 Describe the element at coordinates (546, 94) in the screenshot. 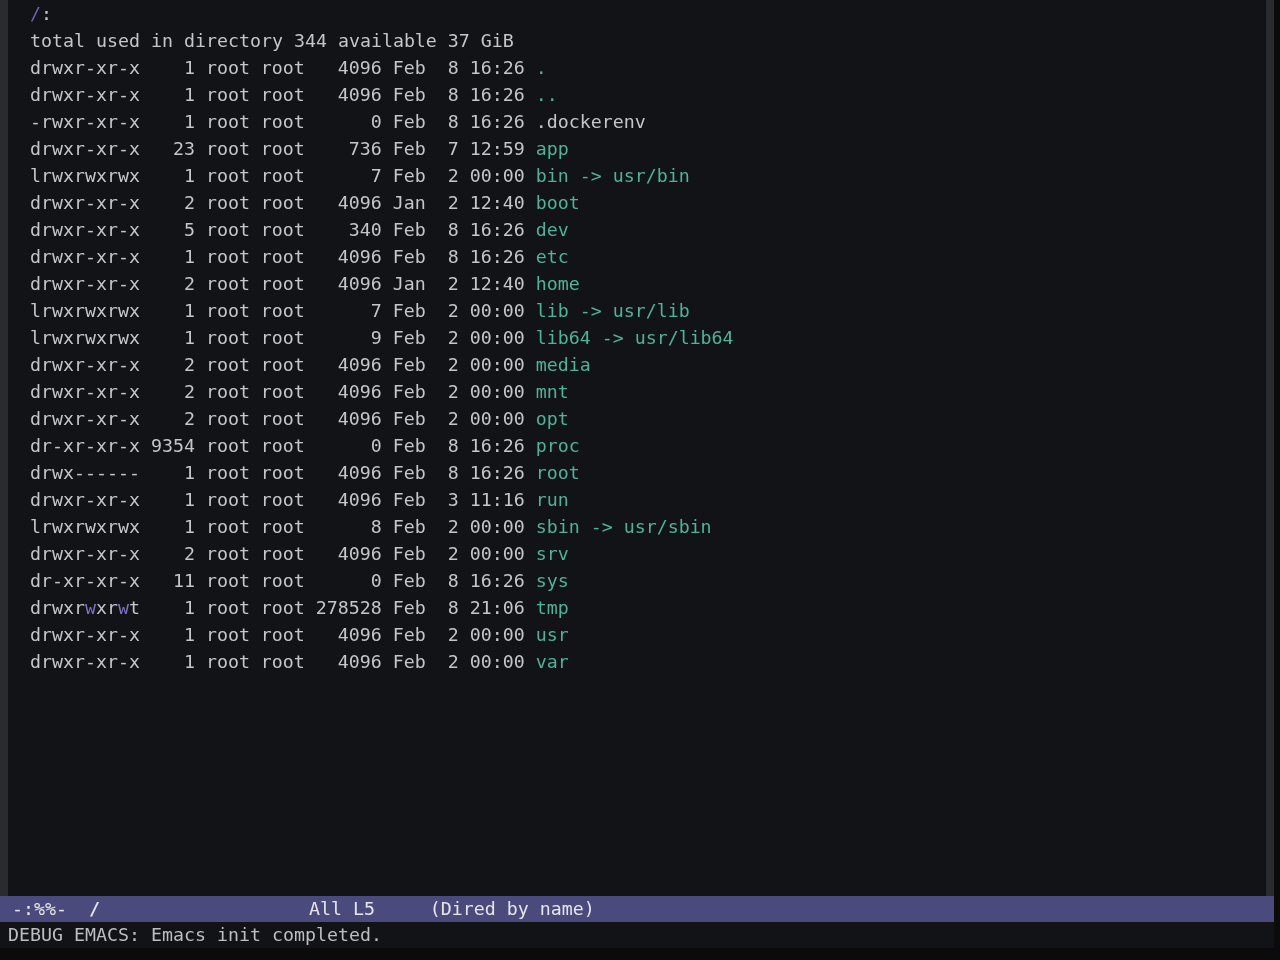

I see `file-name: ..` at that location.